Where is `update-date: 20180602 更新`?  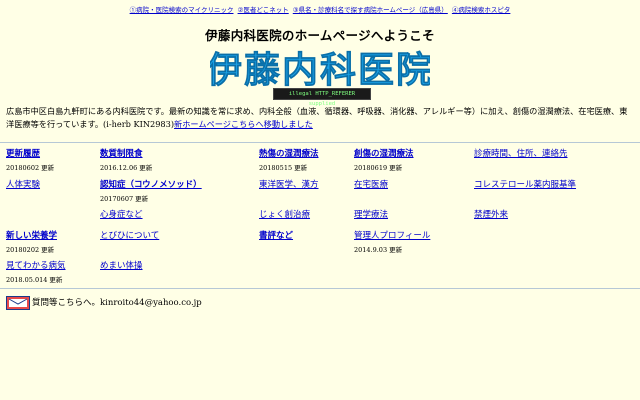 update-date: 20180602 更新 is located at coordinates (30, 168).